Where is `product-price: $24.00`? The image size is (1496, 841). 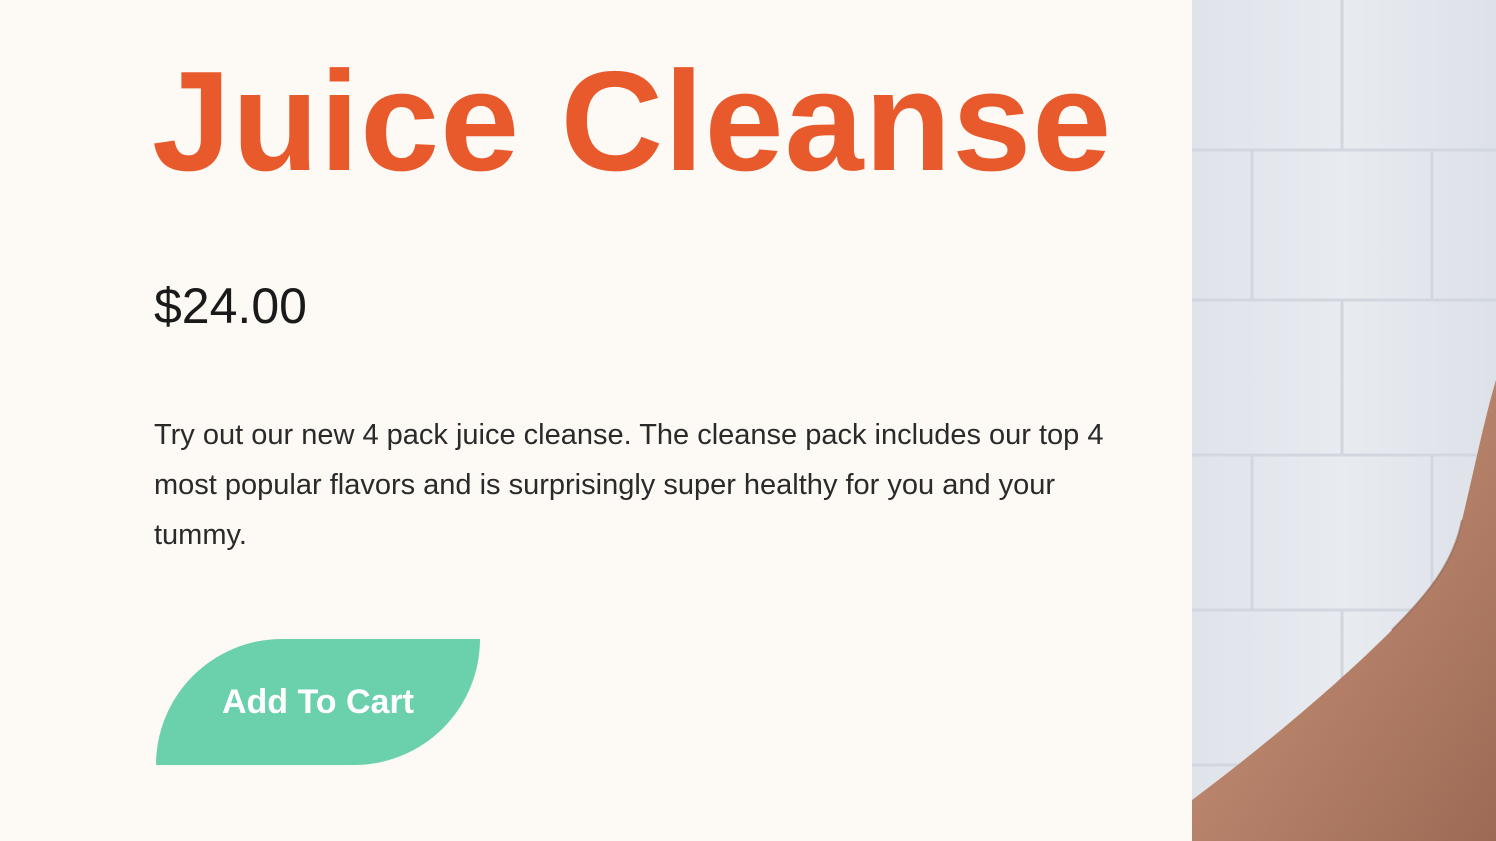 product-price: $24.00 is located at coordinates (230, 306).